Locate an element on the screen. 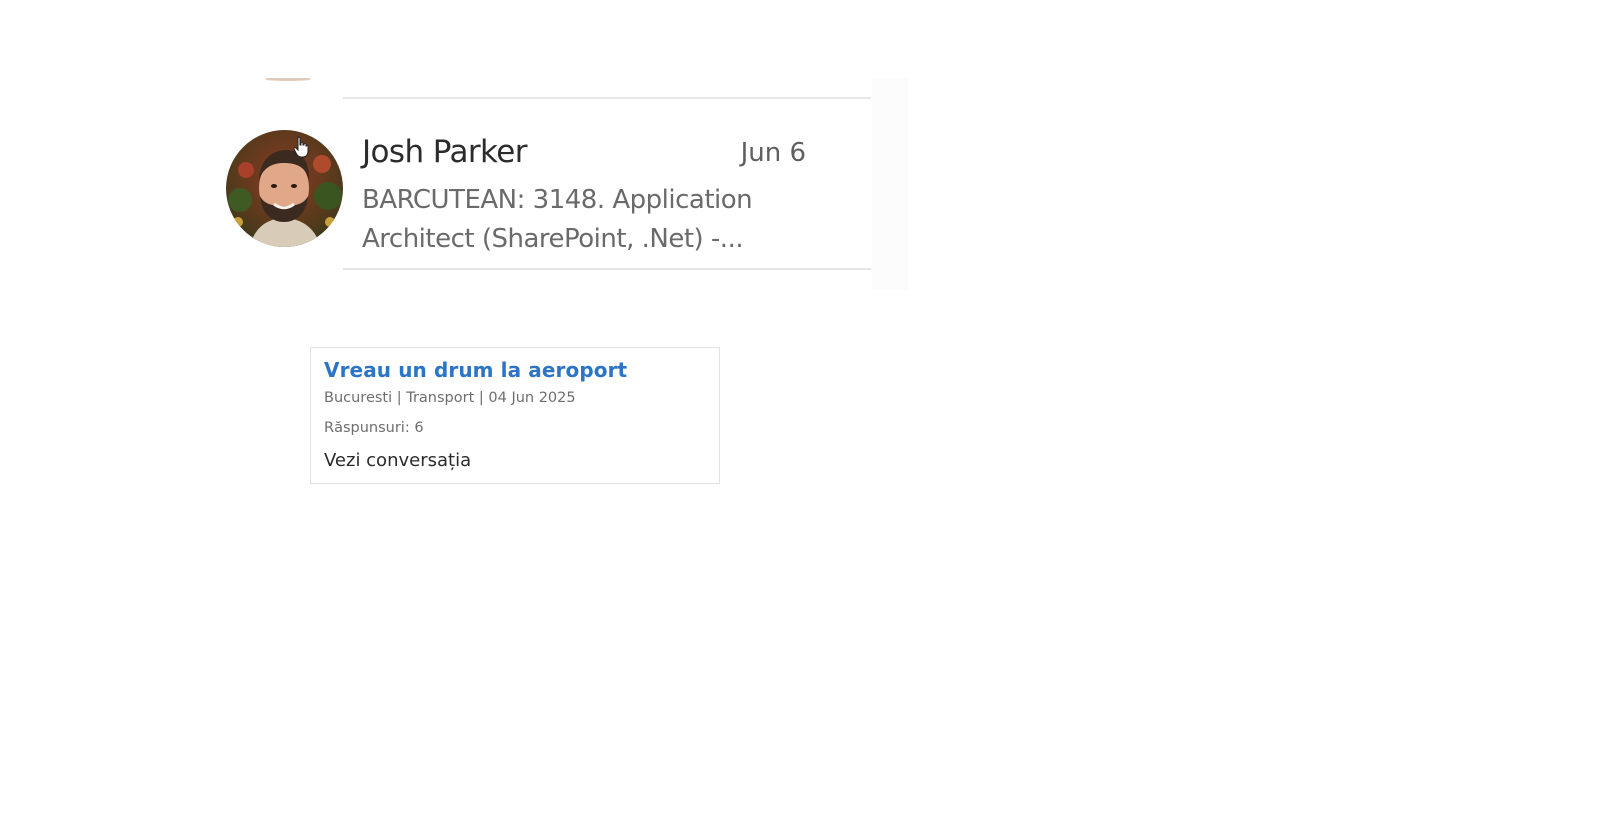  view-conversation-link: Vezi conversația is located at coordinates (397, 460).